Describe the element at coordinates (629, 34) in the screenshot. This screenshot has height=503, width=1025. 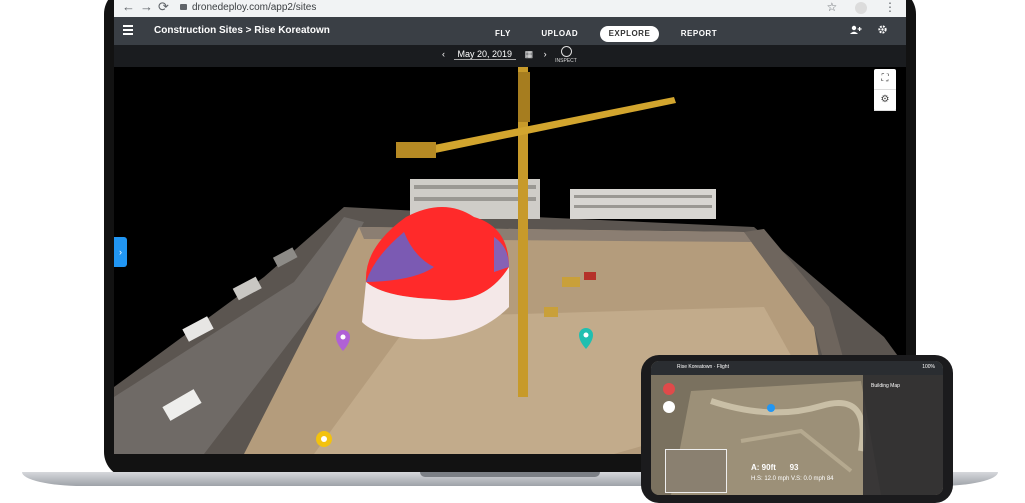
I see `tab-explore: EXPLORE` at that location.